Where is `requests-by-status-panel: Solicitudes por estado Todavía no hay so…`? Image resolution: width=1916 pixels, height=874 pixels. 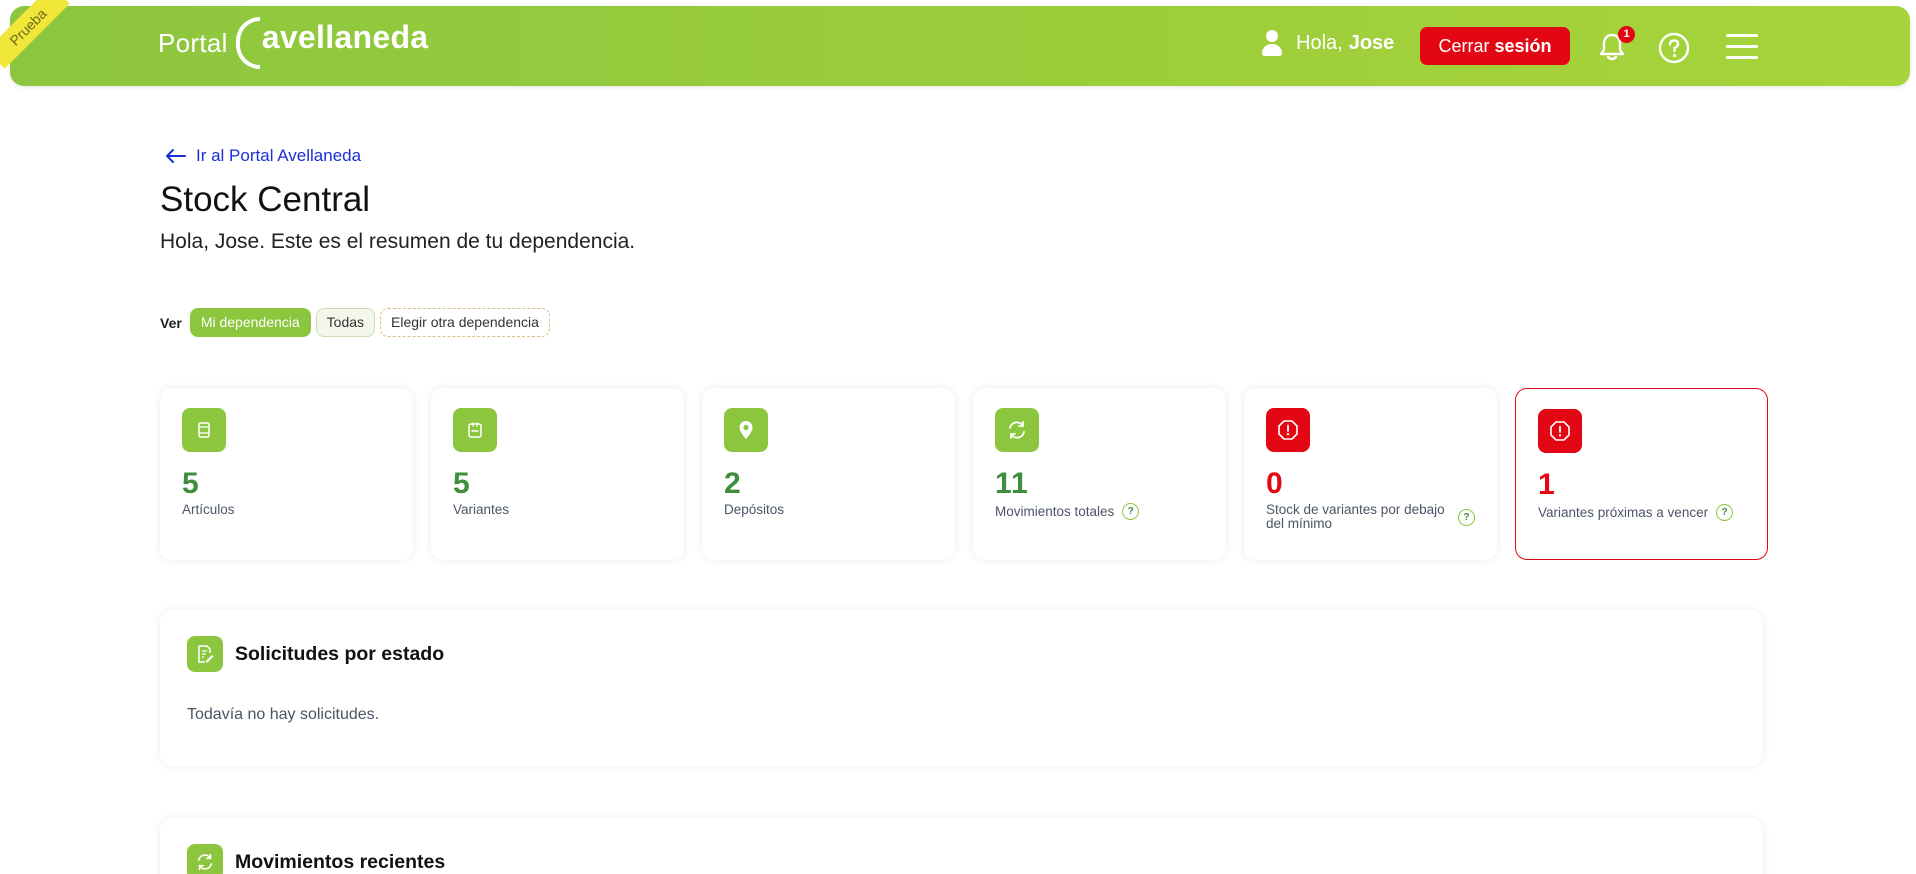 requests-by-status-panel: Solicitudes por estado Todavía no hay so… is located at coordinates (961, 688).